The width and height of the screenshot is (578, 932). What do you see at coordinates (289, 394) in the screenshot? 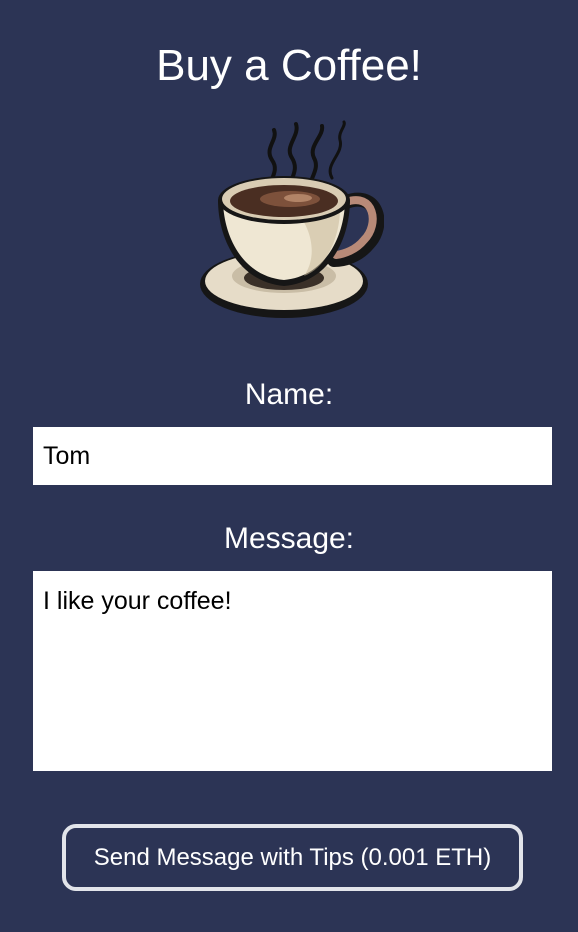
I see `name-label: Name:` at bounding box center [289, 394].